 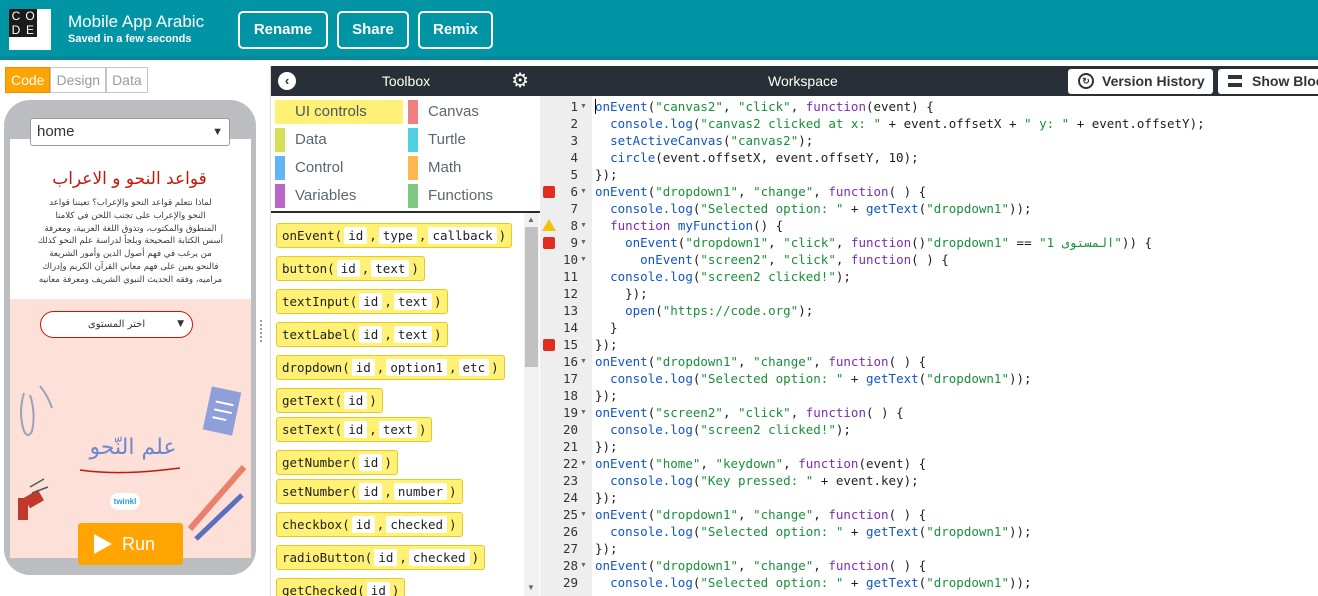 I want to click on block-gettext: getText(id), so click(x=329, y=400).